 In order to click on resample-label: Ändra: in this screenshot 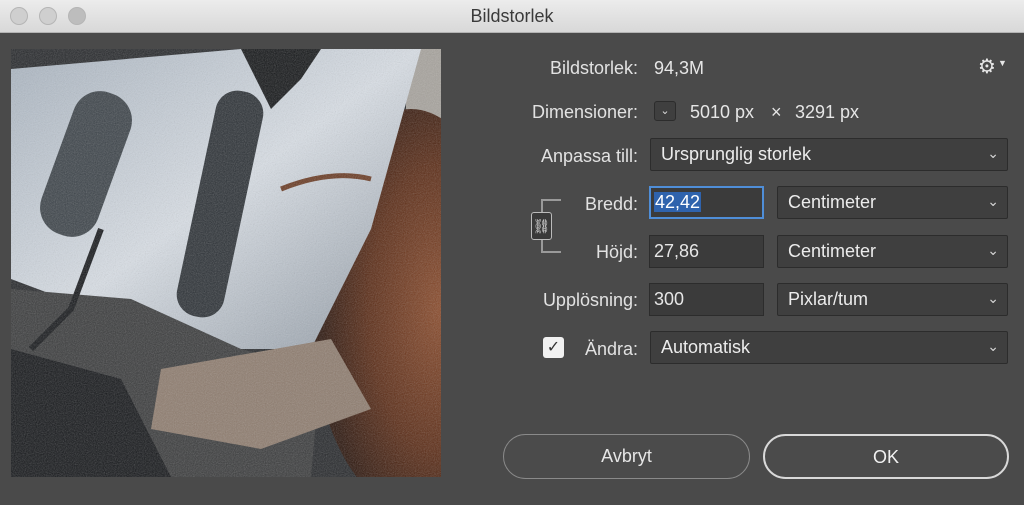, I will do `click(611, 349)`.